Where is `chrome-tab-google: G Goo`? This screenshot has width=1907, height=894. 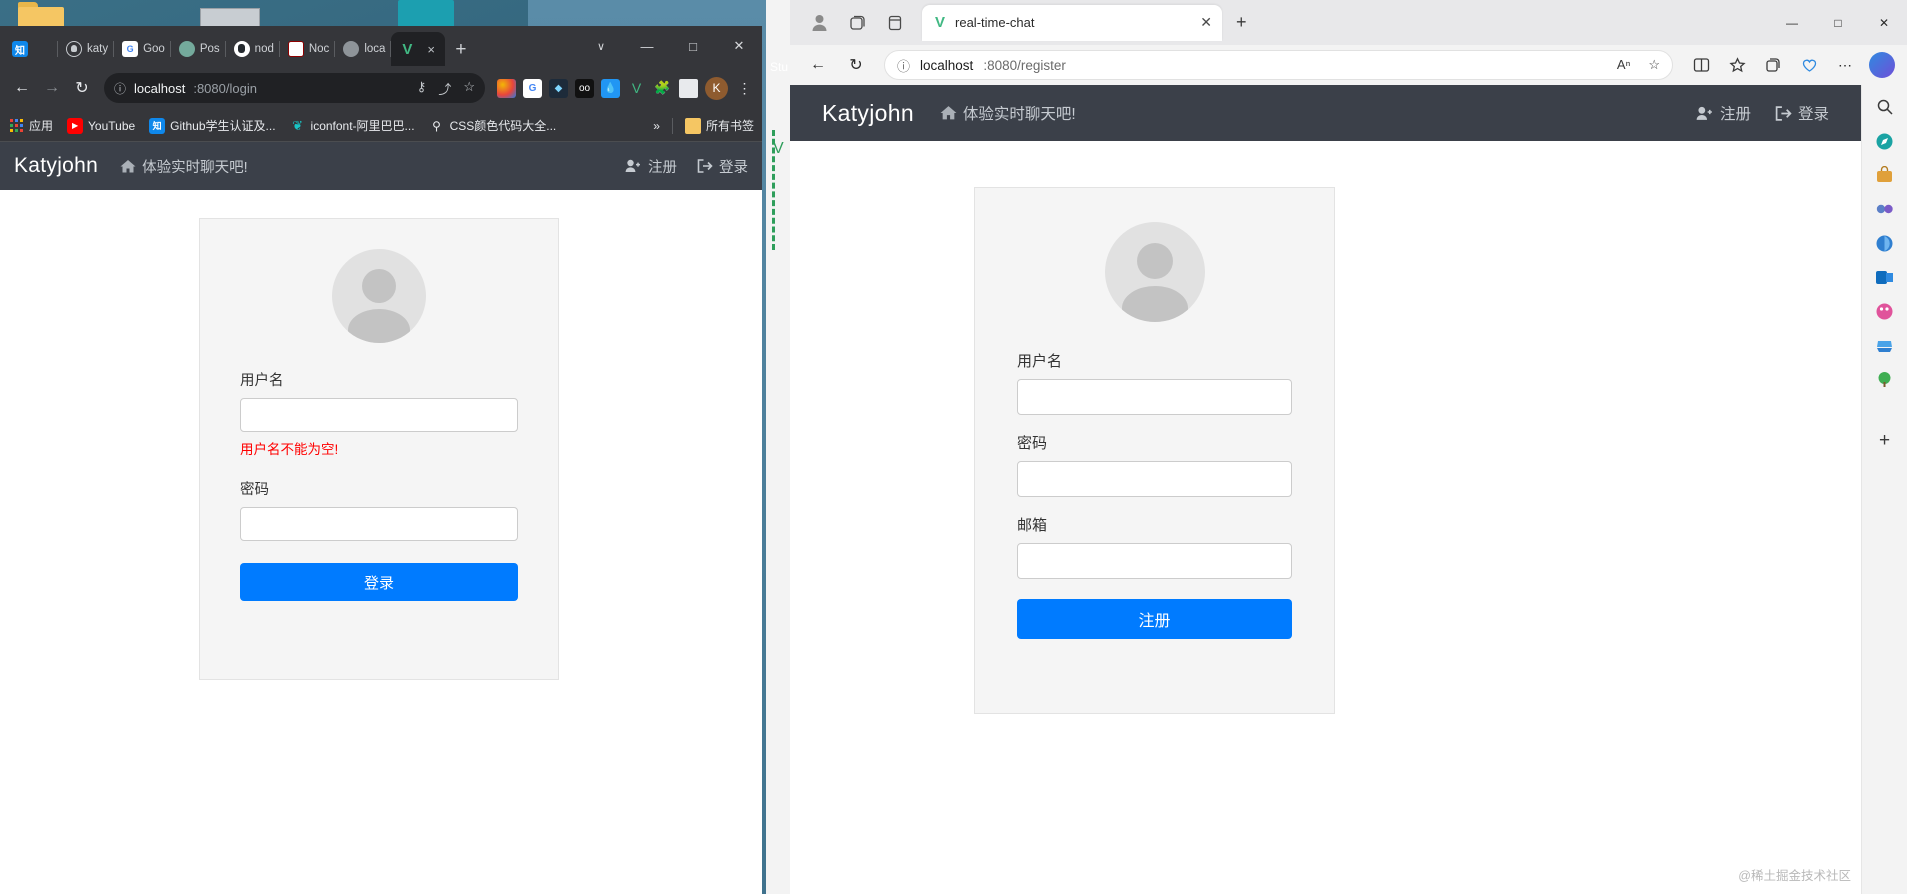 chrome-tab-google: G Goo is located at coordinates (142, 49).